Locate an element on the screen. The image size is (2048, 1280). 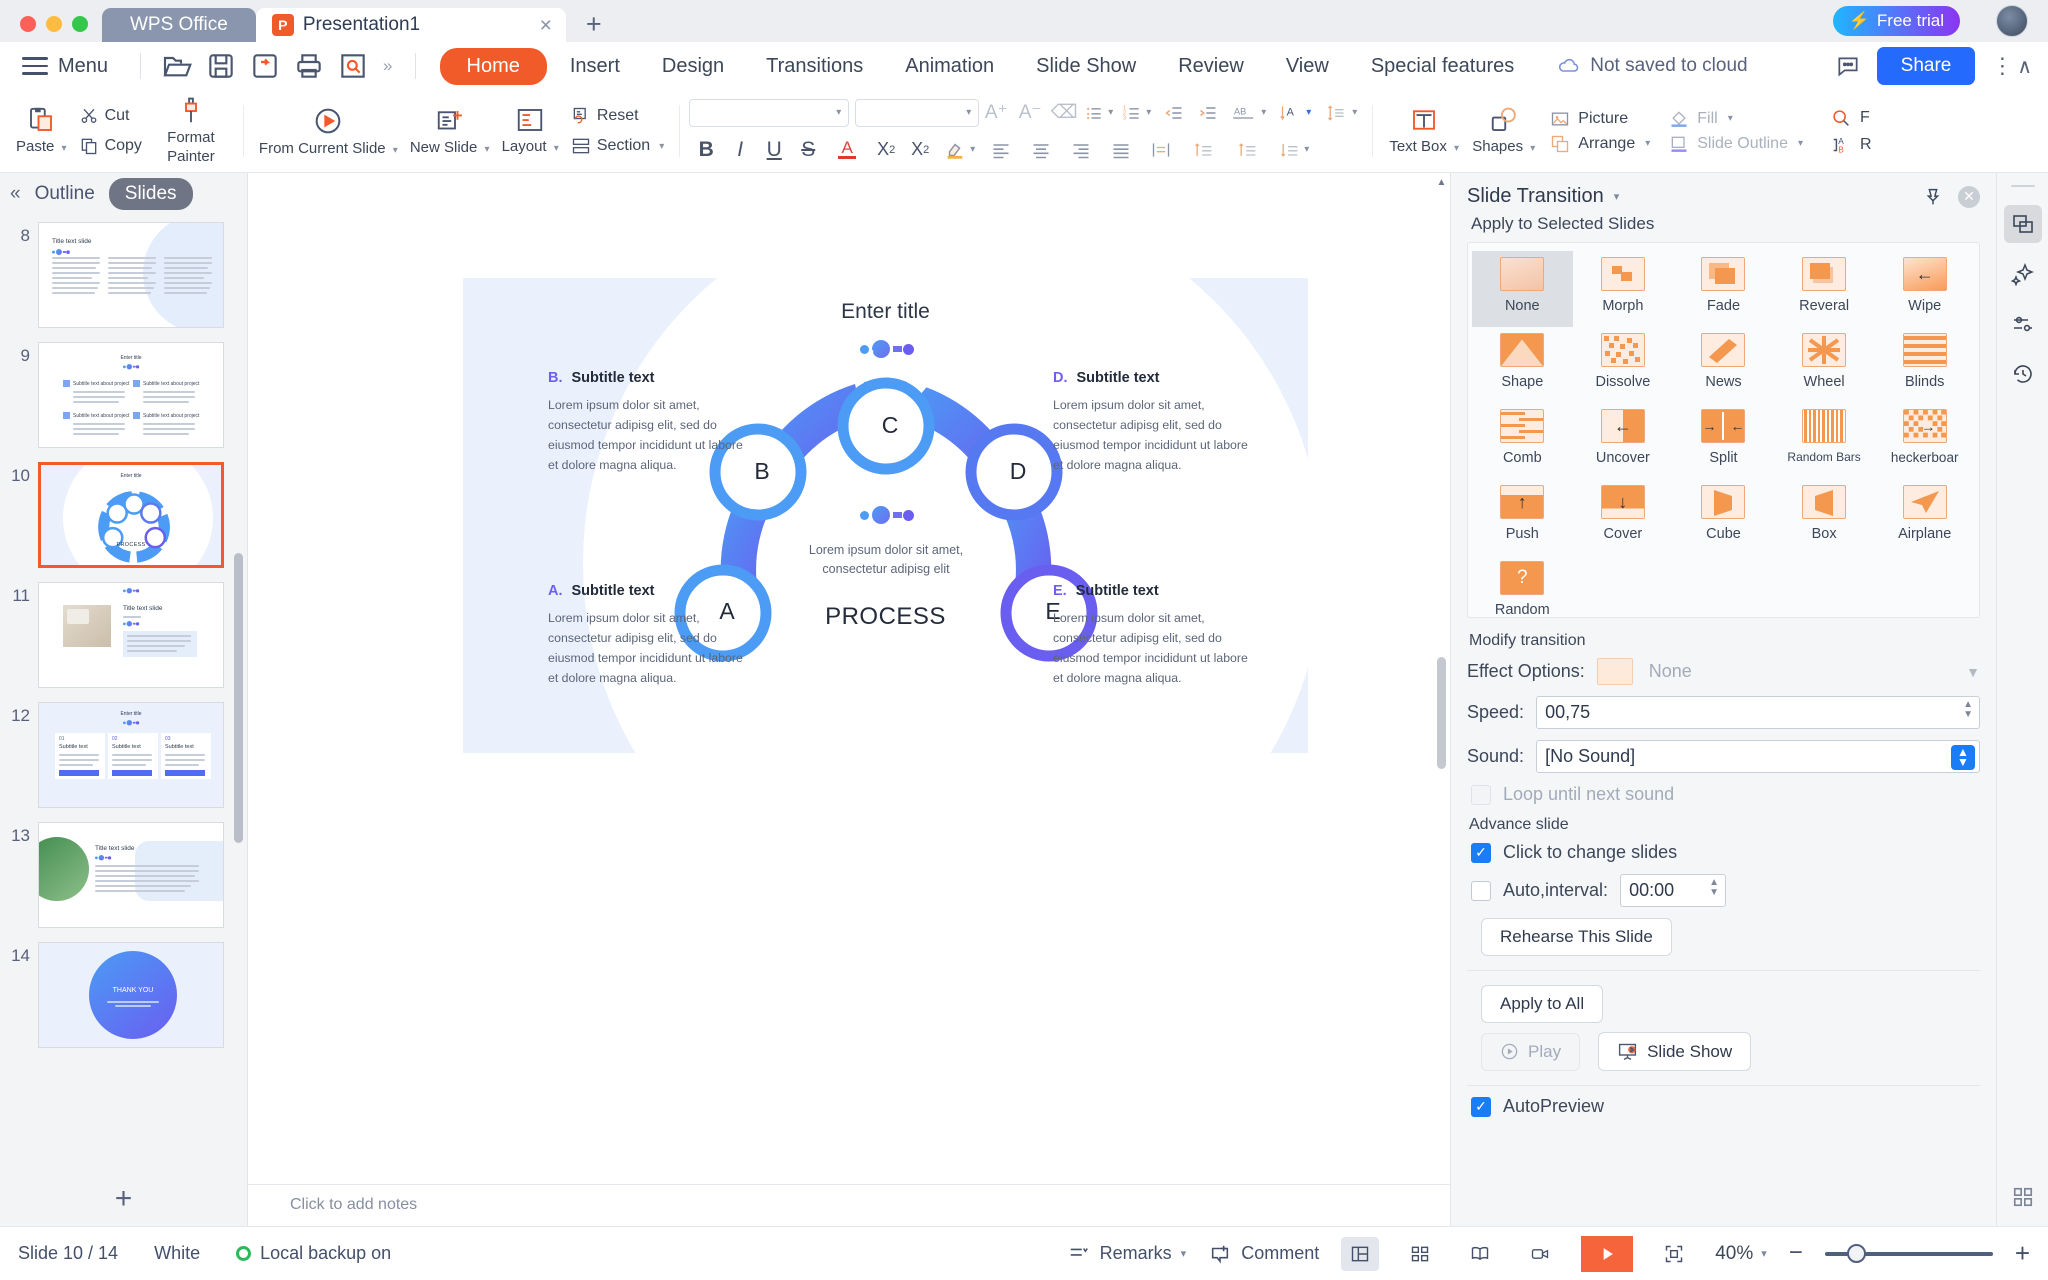
fit-to-window-button is located at coordinates (1674, 1254).